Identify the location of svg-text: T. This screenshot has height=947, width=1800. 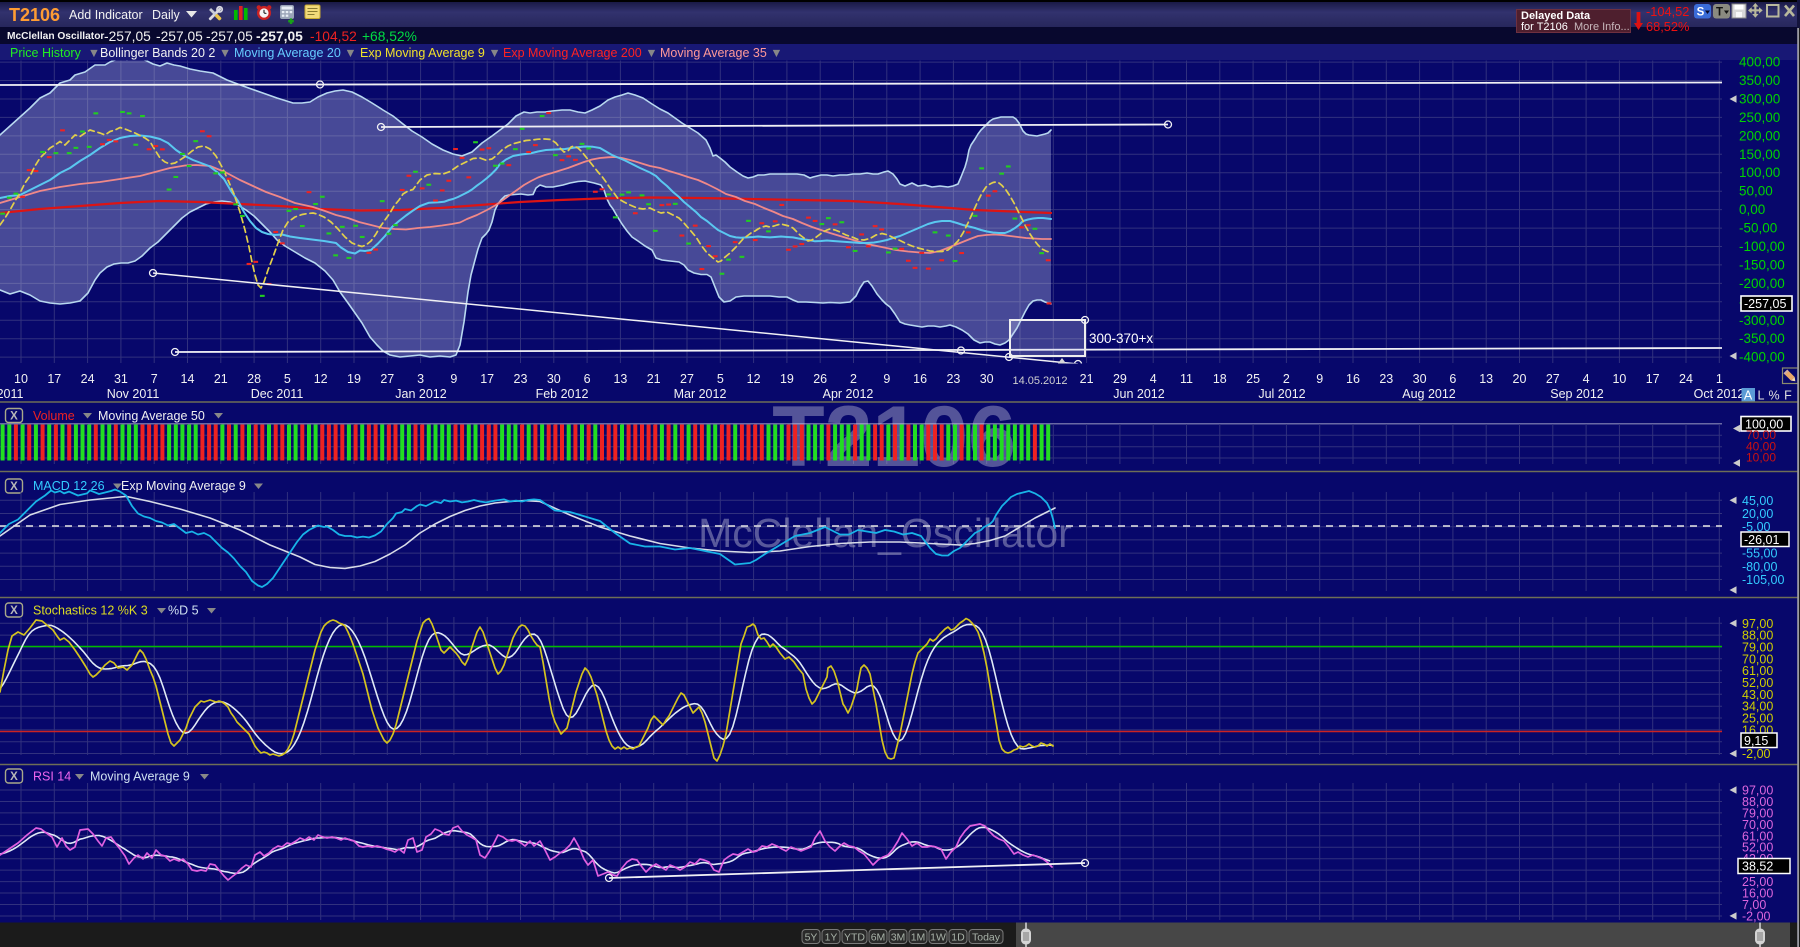
(1719, 13).